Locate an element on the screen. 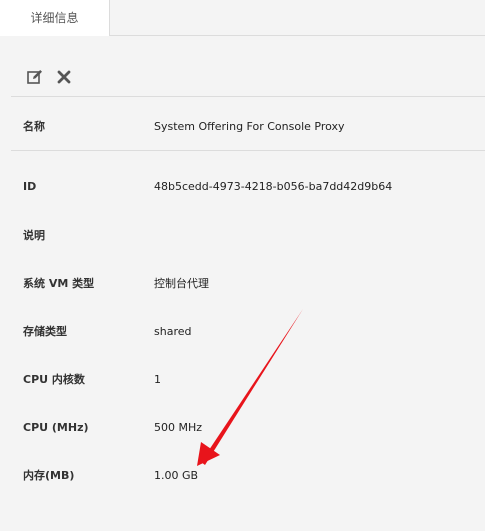 Image resolution: width=485 pixels, height=531 pixels. edit-icon is located at coordinates (35, 77).